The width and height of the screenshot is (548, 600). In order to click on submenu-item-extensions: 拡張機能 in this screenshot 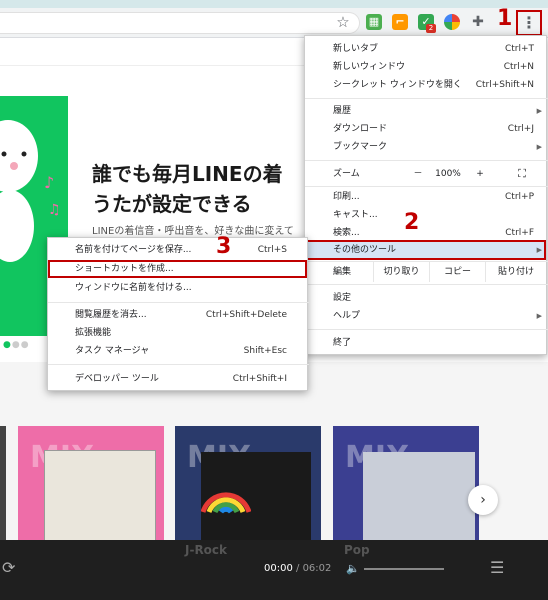, I will do `click(178, 333)`.